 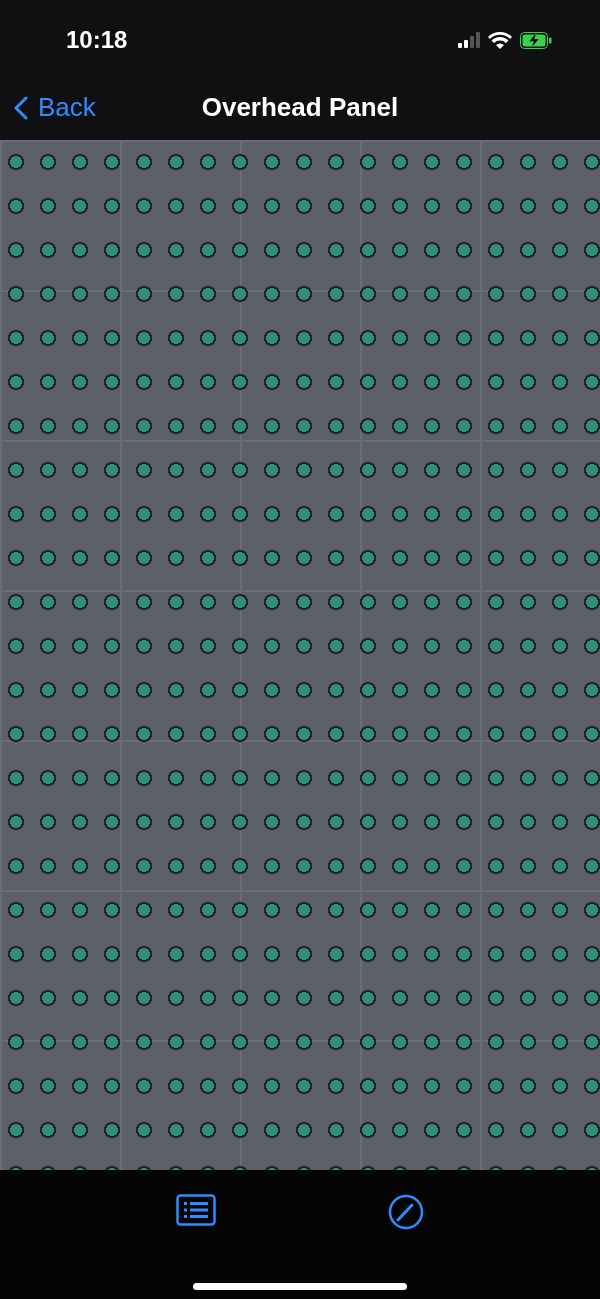 What do you see at coordinates (97, 40) in the screenshot?
I see `status-time: 10:18` at bounding box center [97, 40].